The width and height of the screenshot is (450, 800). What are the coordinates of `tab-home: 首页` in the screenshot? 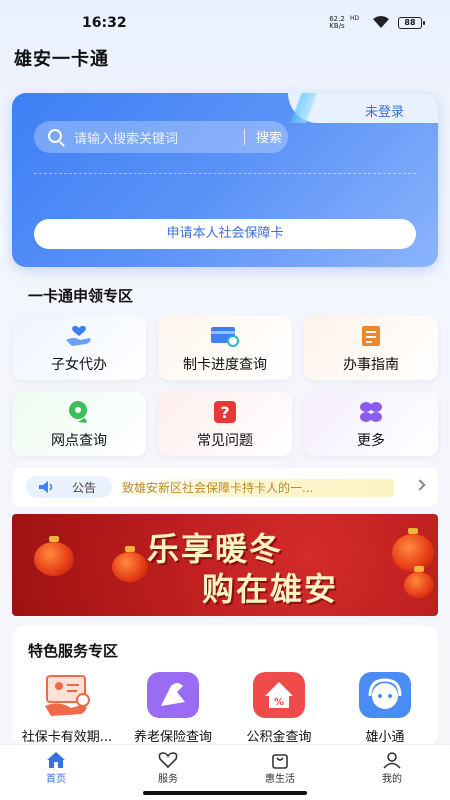 It's located at (56, 769).